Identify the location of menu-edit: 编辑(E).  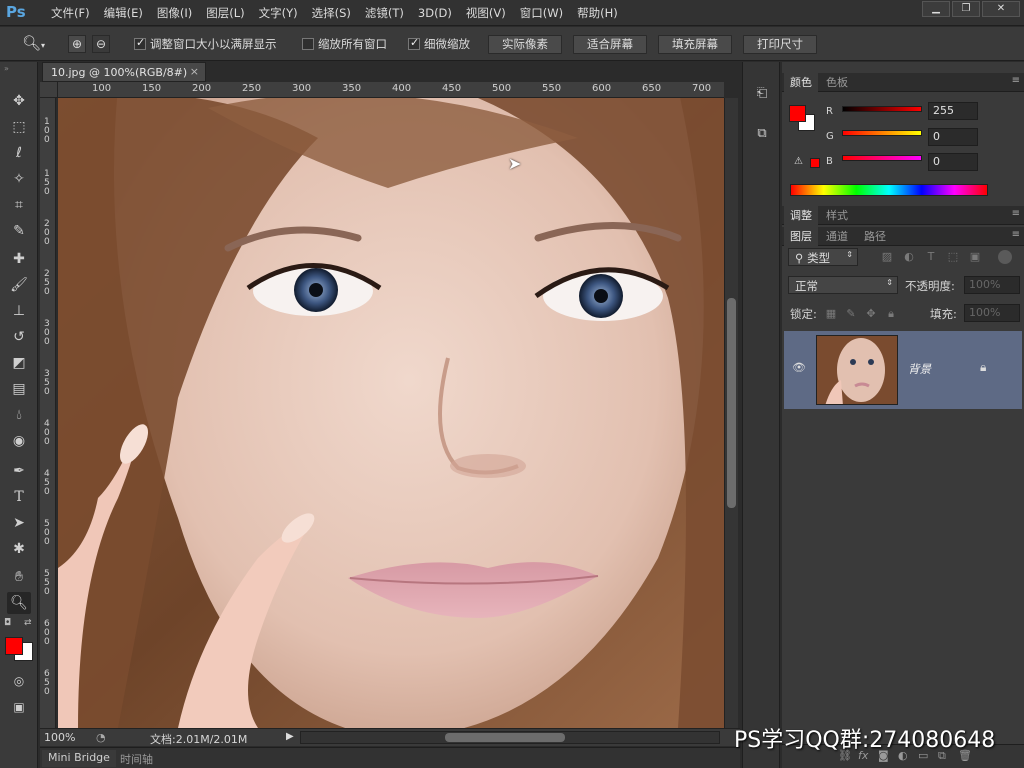
(123, 13).